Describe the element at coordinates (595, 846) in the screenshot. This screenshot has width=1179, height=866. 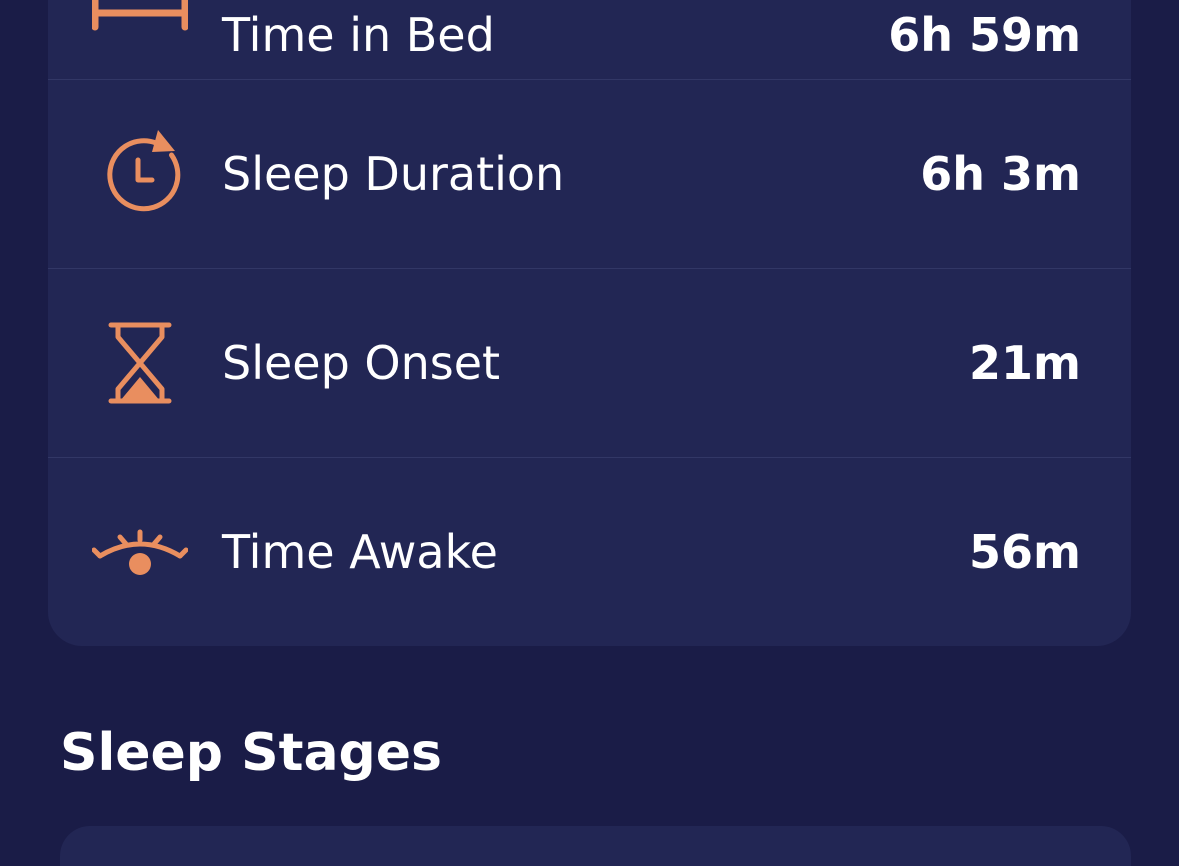
I see `sleep-stages-card` at that location.